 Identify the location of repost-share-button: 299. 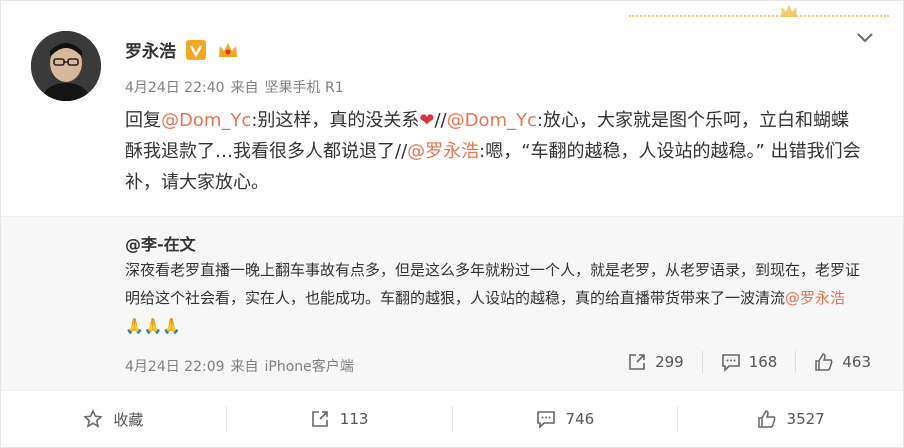
(655, 362).